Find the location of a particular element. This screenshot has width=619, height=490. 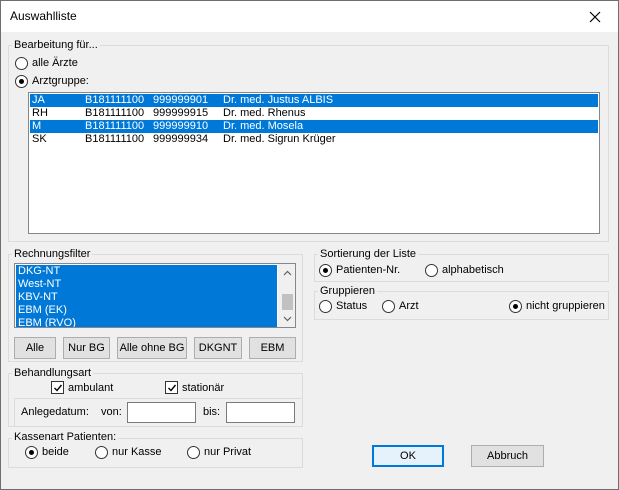

scroll-thumb is located at coordinates (287, 302).